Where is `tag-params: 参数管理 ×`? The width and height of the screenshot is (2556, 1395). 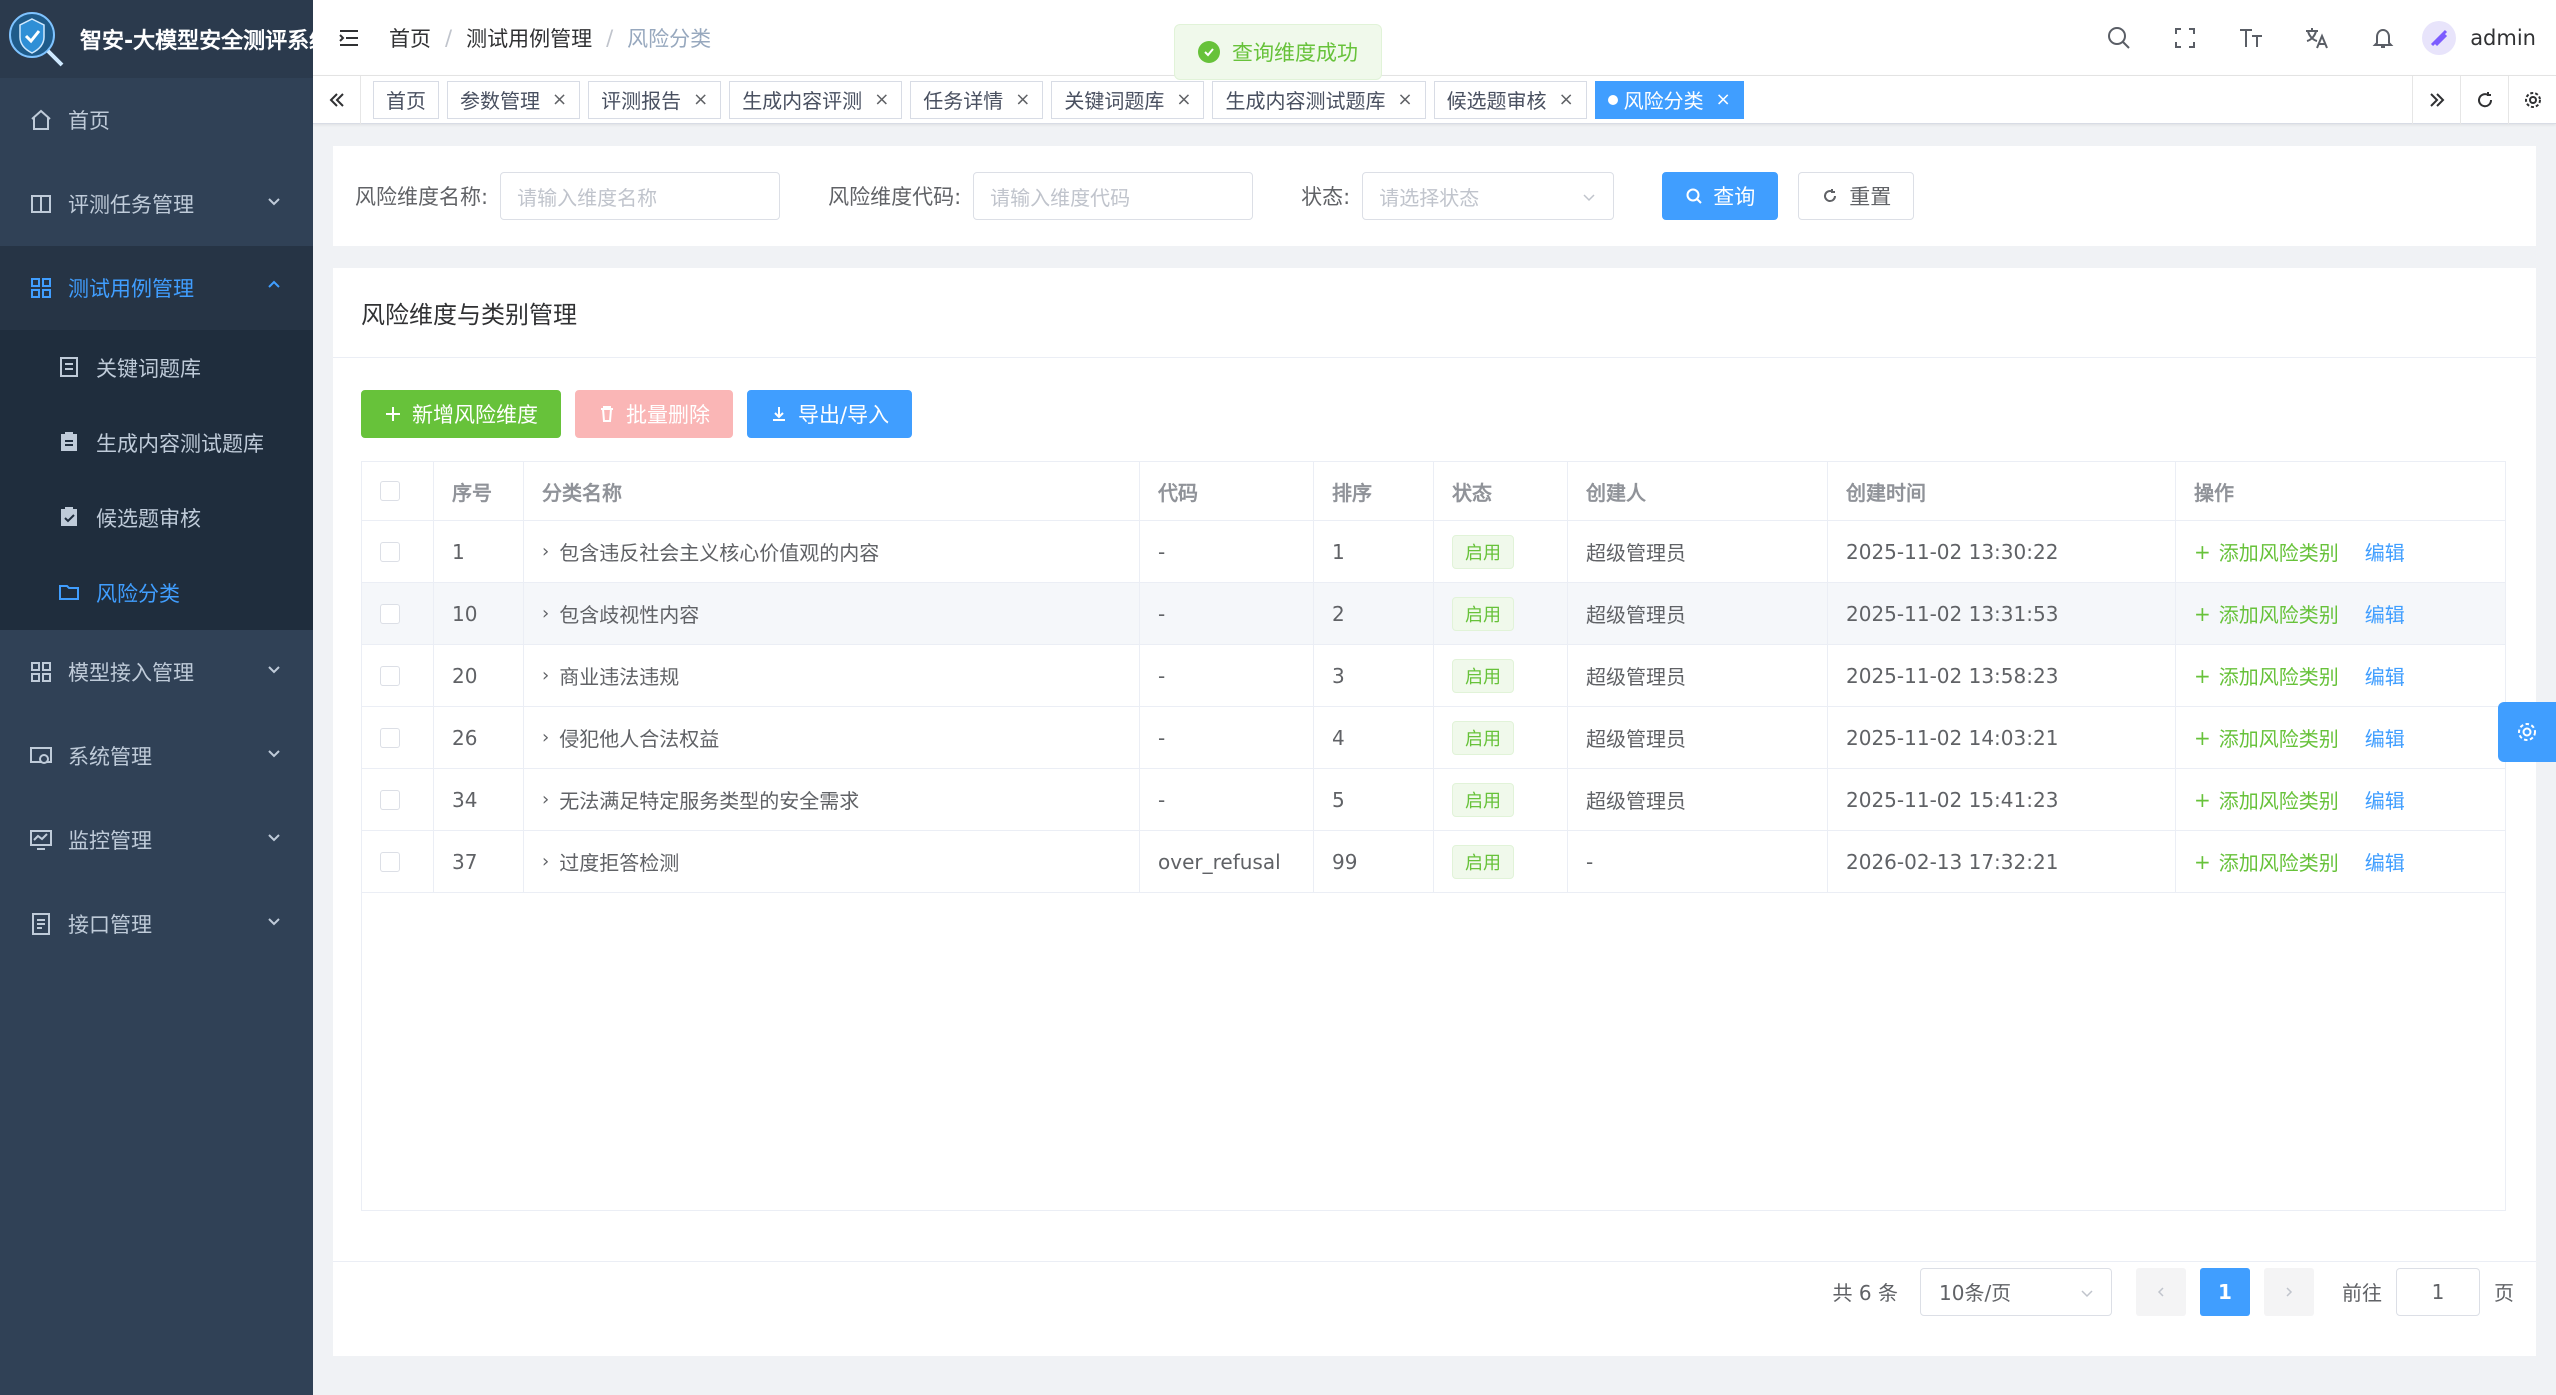 tag-params: 参数管理 × is located at coordinates (514, 99).